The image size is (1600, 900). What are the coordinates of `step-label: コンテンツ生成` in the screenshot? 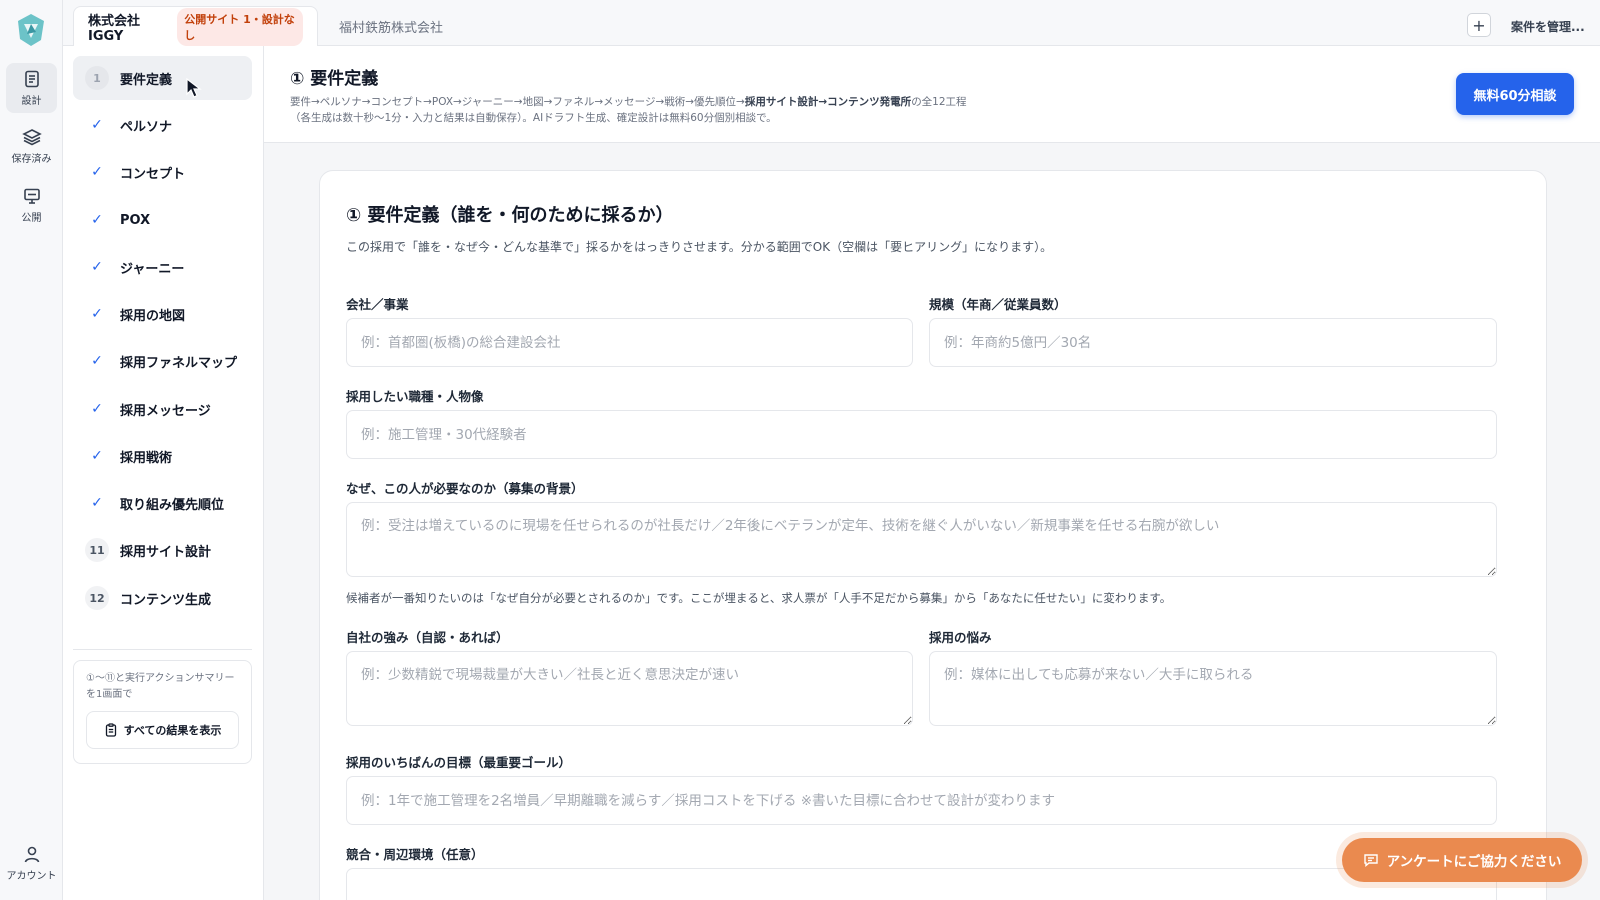 It's located at (166, 600).